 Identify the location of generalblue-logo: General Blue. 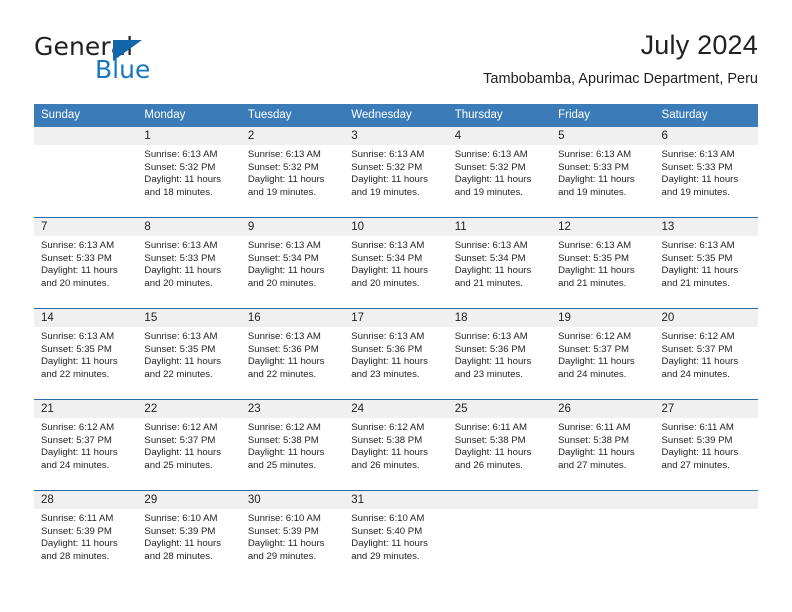
(144, 60).